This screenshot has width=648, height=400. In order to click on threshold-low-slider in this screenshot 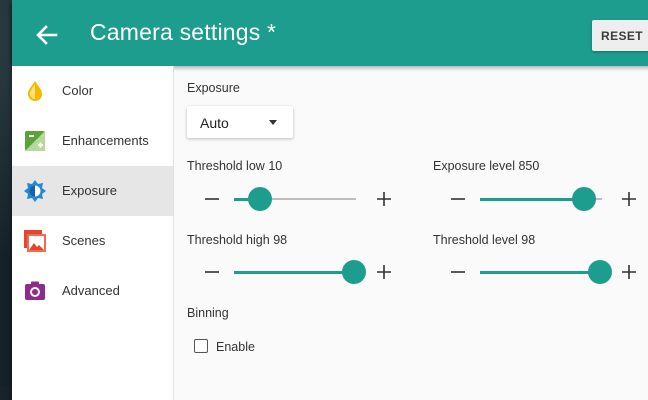, I will do `click(295, 199)`.